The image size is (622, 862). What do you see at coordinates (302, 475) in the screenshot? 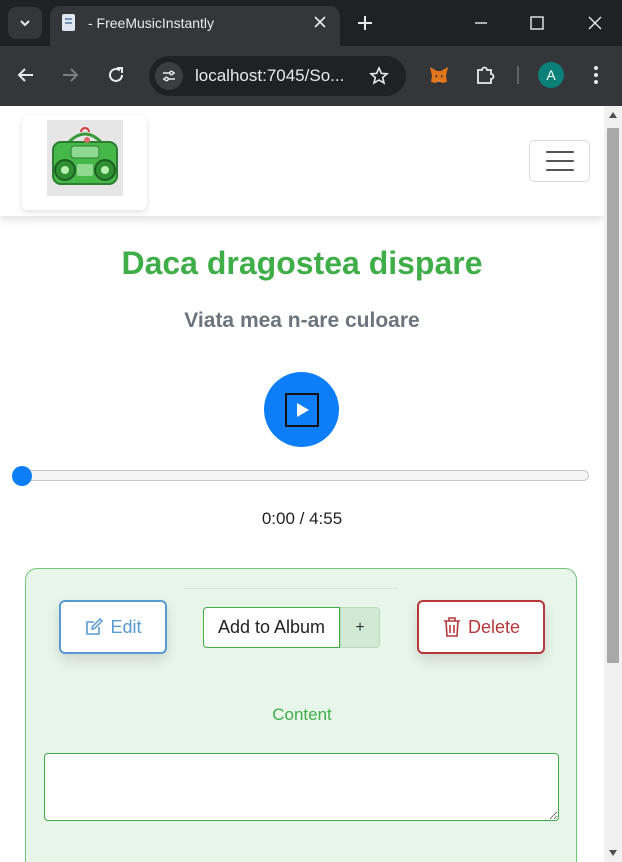
I see `seek-bar-track` at bounding box center [302, 475].